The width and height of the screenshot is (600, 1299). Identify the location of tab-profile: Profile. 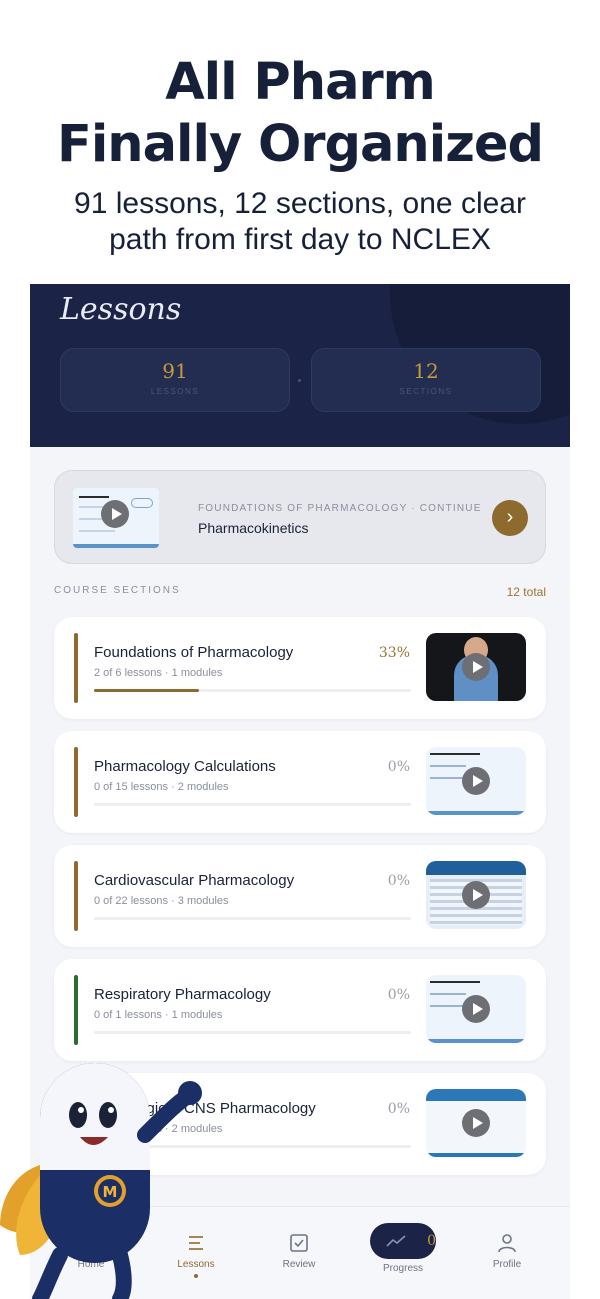
(507, 1250).